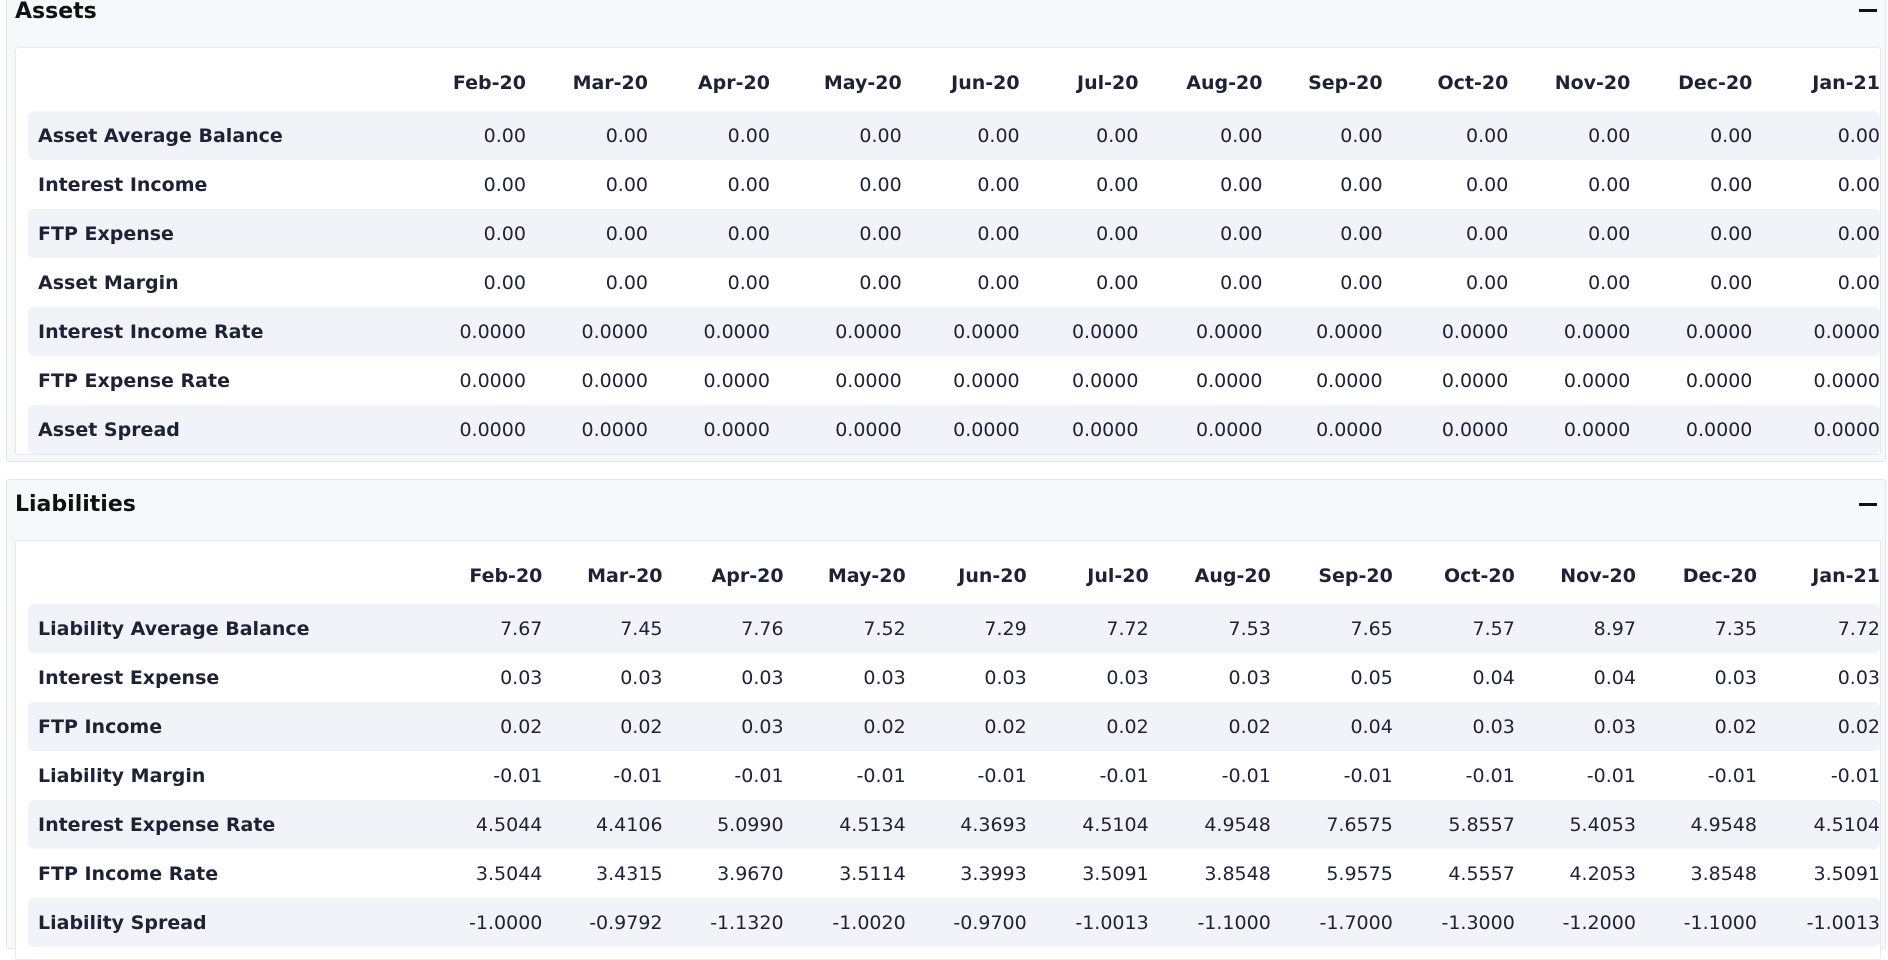 The image size is (1888, 960). What do you see at coordinates (602, 824) in the screenshot?
I see `value-cell: 4.4106` at bounding box center [602, 824].